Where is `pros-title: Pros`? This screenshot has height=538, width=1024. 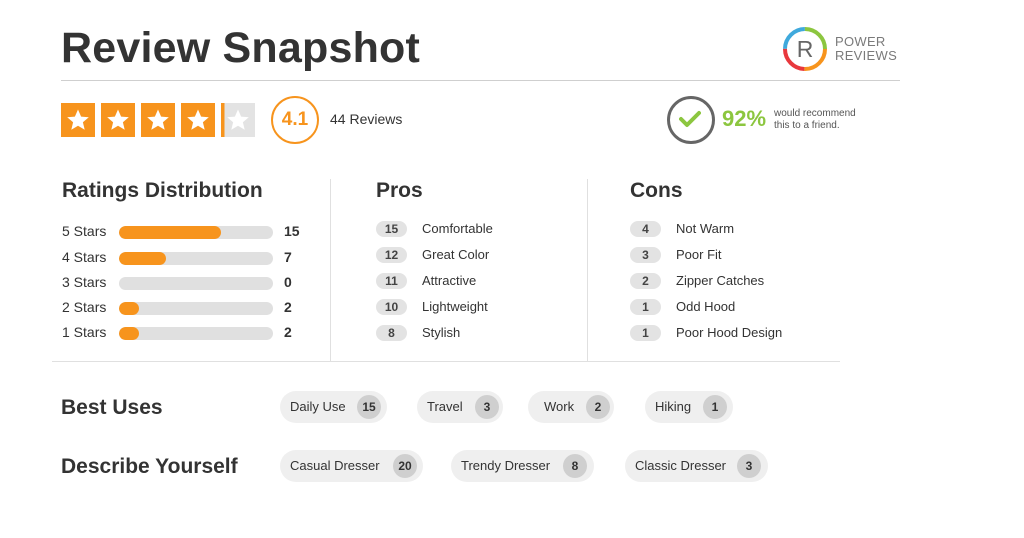
pros-title: Pros is located at coordinates (399, 190).